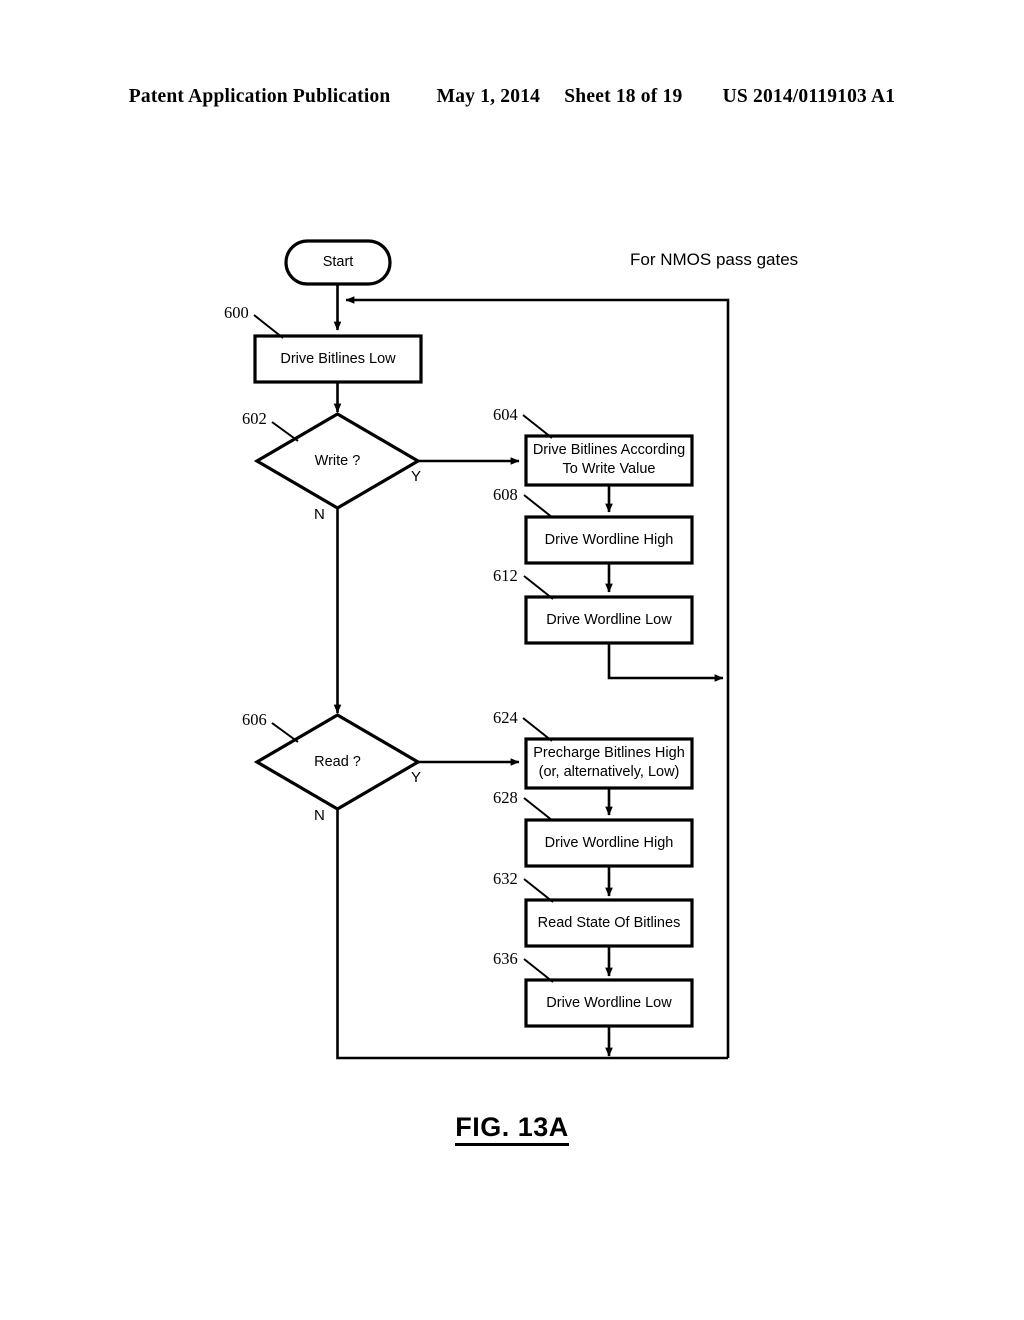 Image resolution: width=1024 pixels, height=1320 pixels. What do you see at coordinates (416, 476) in the screenshot?
I see `branch-602-yes: Y` at bounding box center [416, 476].